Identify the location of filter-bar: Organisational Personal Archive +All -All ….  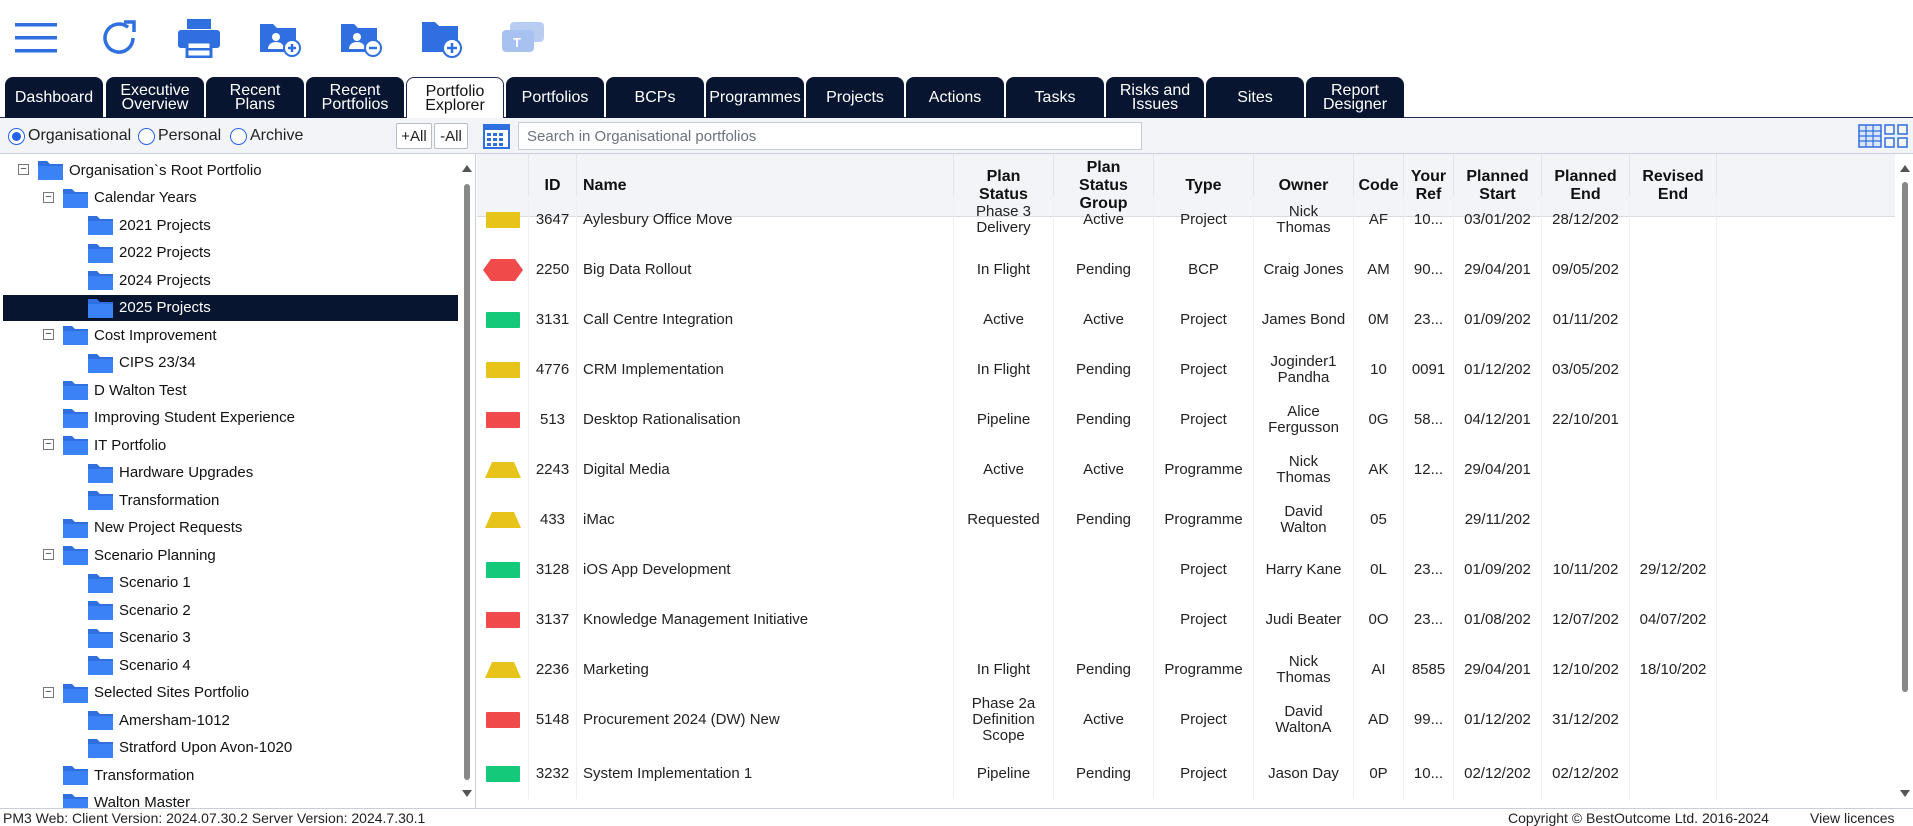
(956, 136).